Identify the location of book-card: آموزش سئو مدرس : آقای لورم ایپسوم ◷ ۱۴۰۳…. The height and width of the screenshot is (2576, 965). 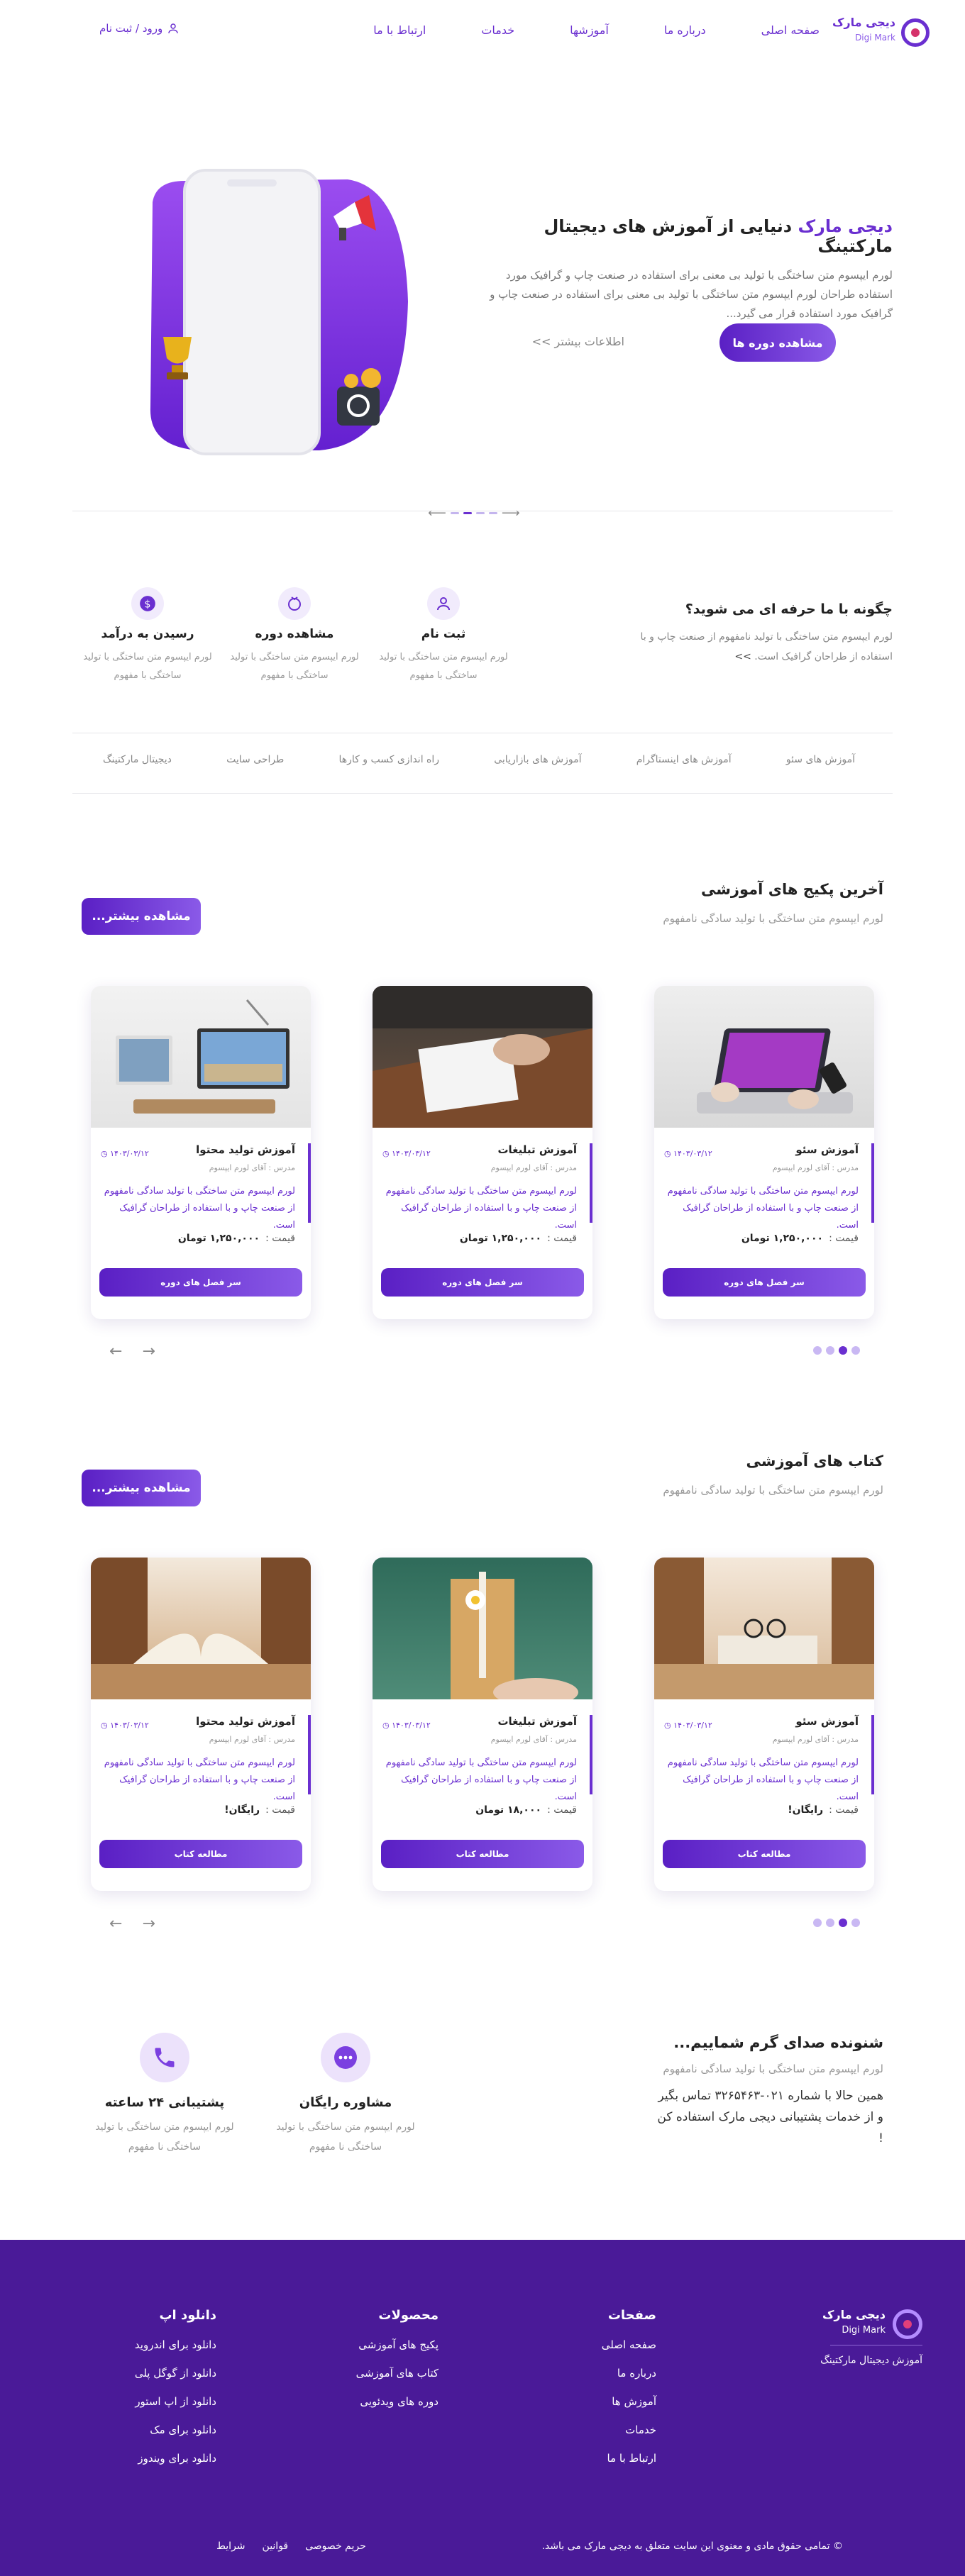
(764, 1725).